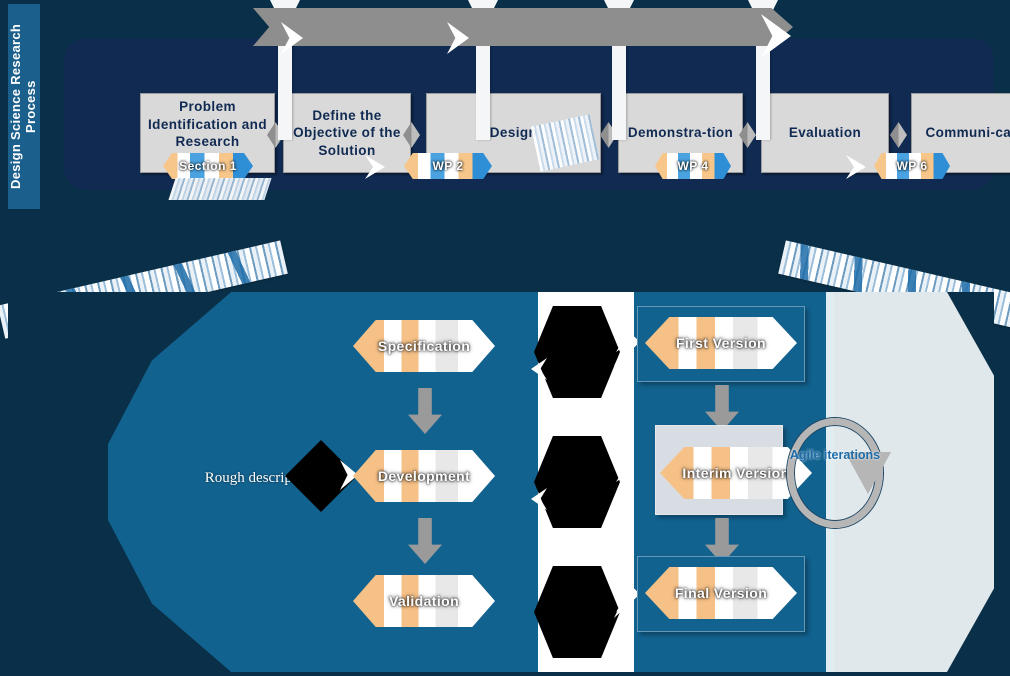 Image resolution: width=1010 pixels, height=676 pixels. Describe the element at coordinates (825, 133) in the screenshot. I see `process-step-evaluation: Evaluation` at that location.